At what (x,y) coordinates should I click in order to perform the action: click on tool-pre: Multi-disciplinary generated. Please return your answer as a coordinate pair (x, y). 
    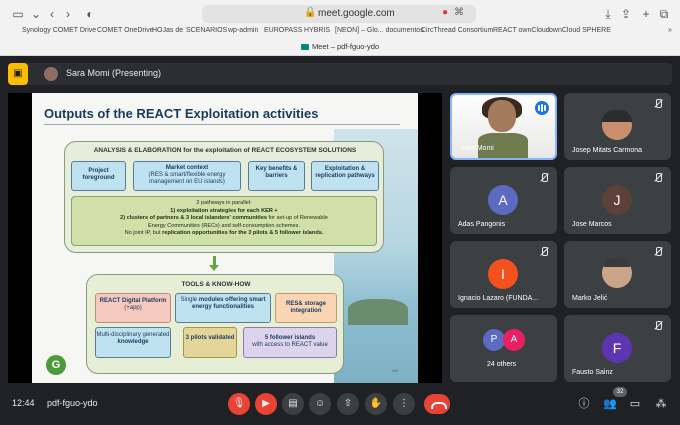
    Looking at the image, I should click on (133, 335).